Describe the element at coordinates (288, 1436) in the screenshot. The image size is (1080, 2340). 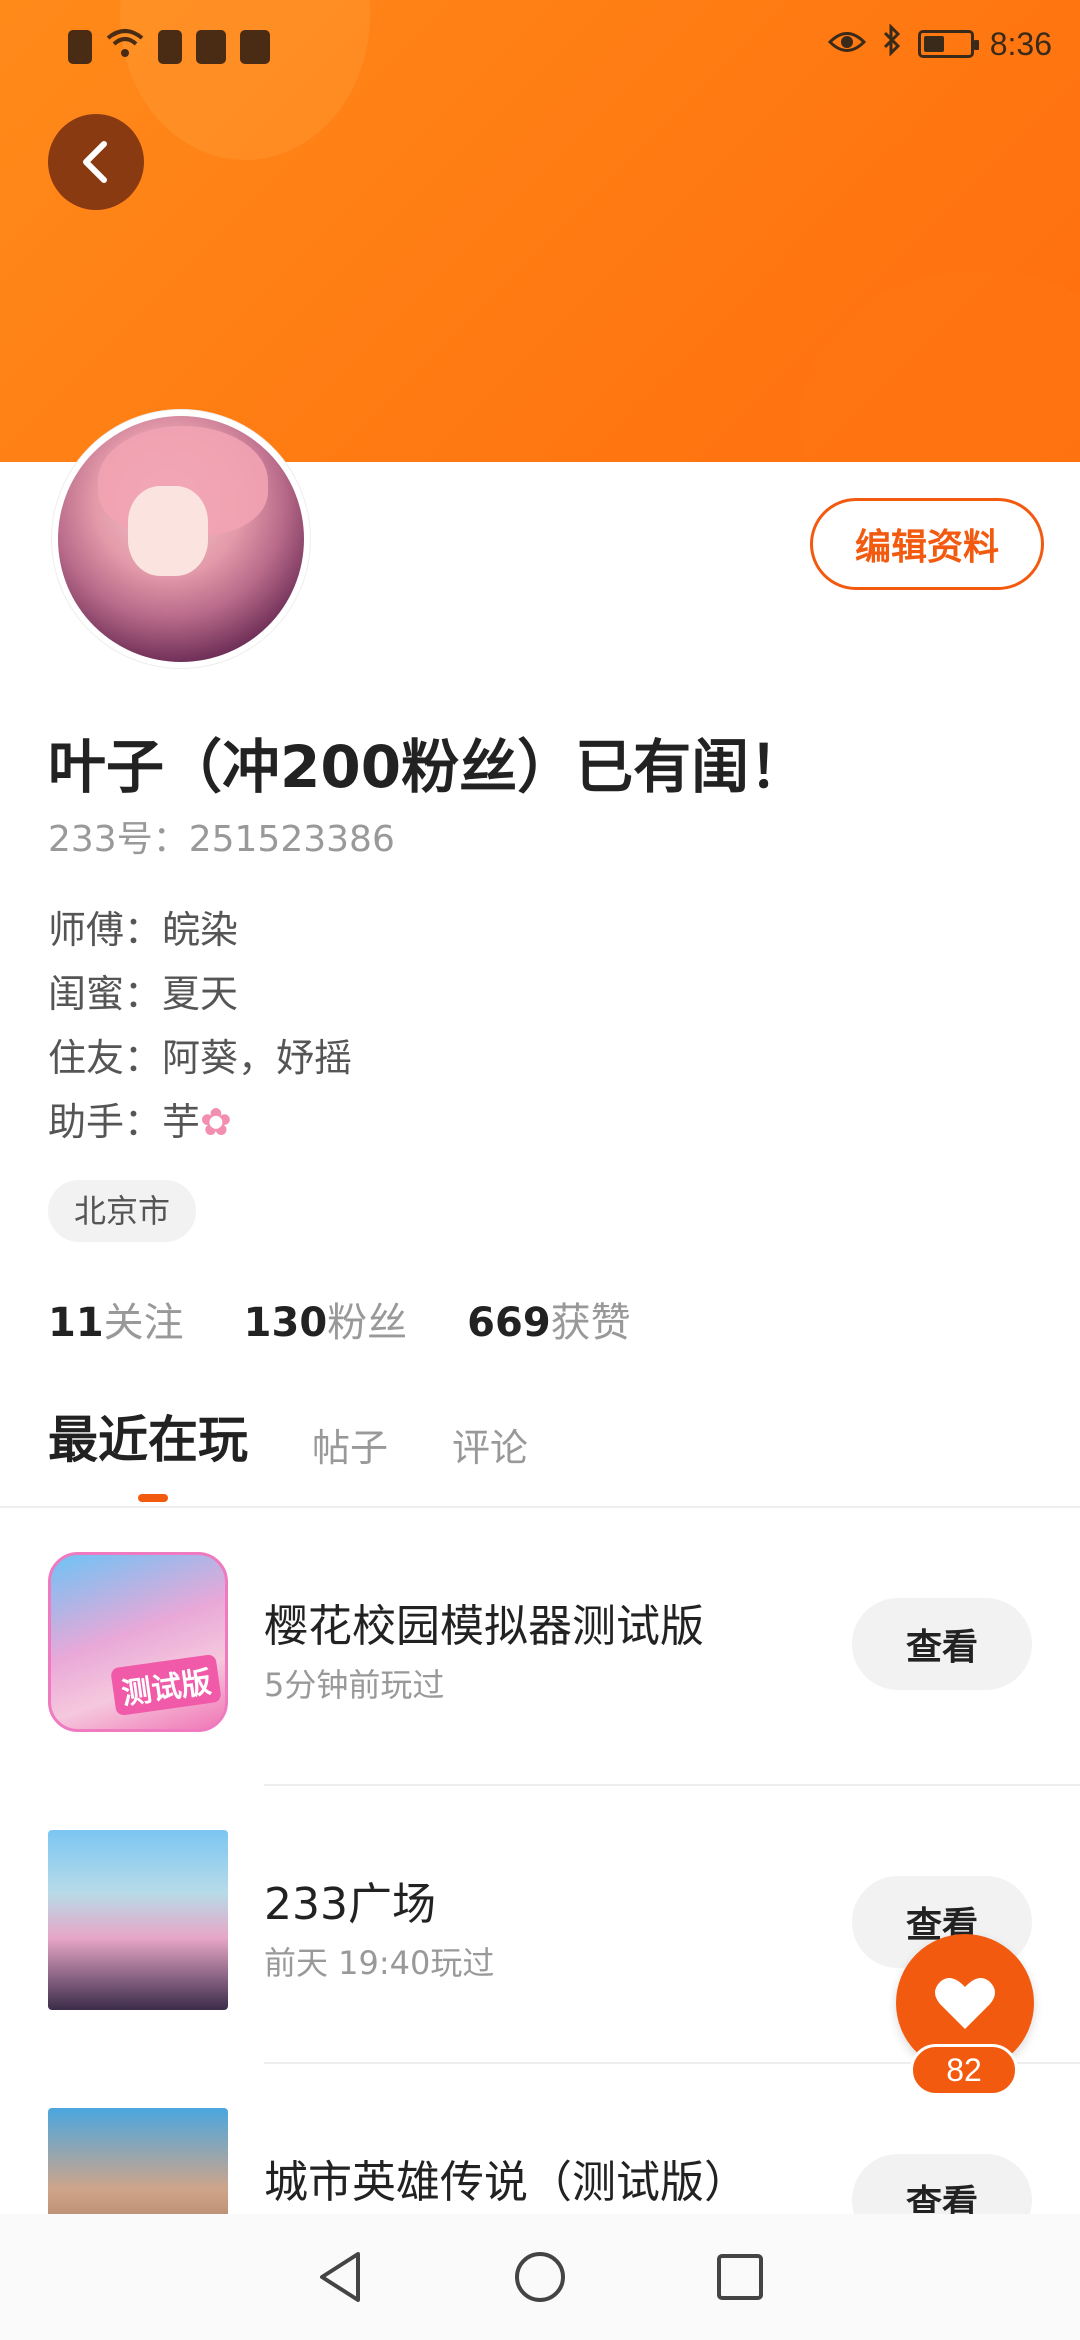
I see `profile-tabs: 最近在玩 帖子 评论` at that location.